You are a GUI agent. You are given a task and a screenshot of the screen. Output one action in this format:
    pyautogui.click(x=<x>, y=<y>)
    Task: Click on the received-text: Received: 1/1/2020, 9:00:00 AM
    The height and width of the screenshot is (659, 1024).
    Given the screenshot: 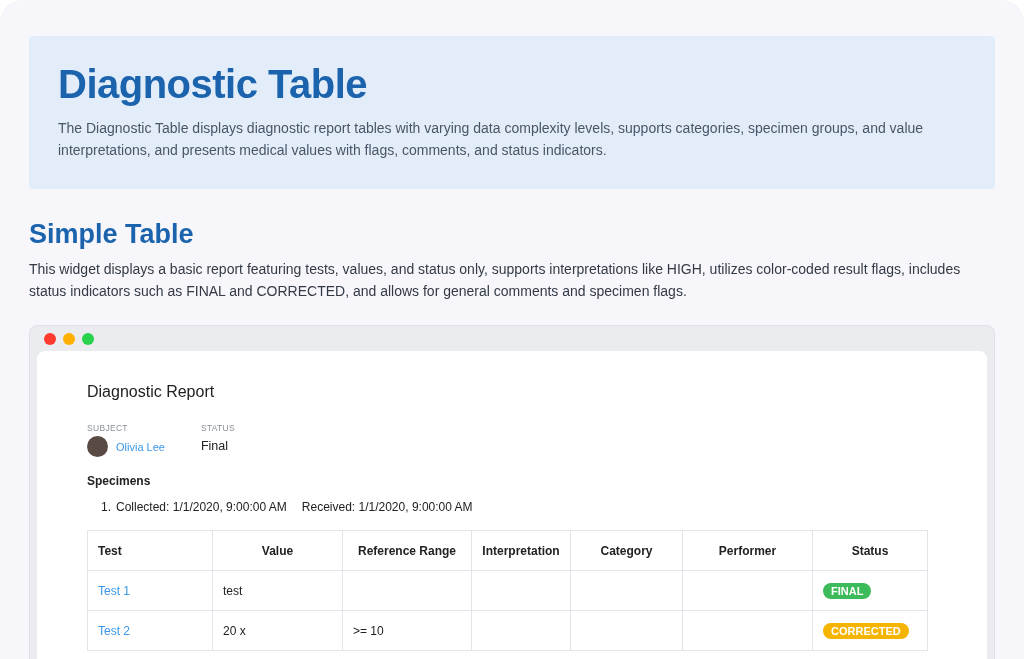 What is the action you would take?
    pyautogui.click(x=387, y=507)
    